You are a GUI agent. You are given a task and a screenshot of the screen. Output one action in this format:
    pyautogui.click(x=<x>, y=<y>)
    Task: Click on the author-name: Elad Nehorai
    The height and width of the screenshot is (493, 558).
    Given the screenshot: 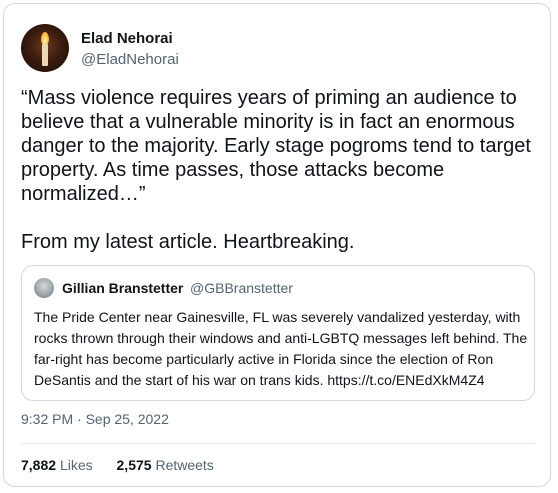 What is the action you would take?
    pyautogui.click(x=127, y=38)
    